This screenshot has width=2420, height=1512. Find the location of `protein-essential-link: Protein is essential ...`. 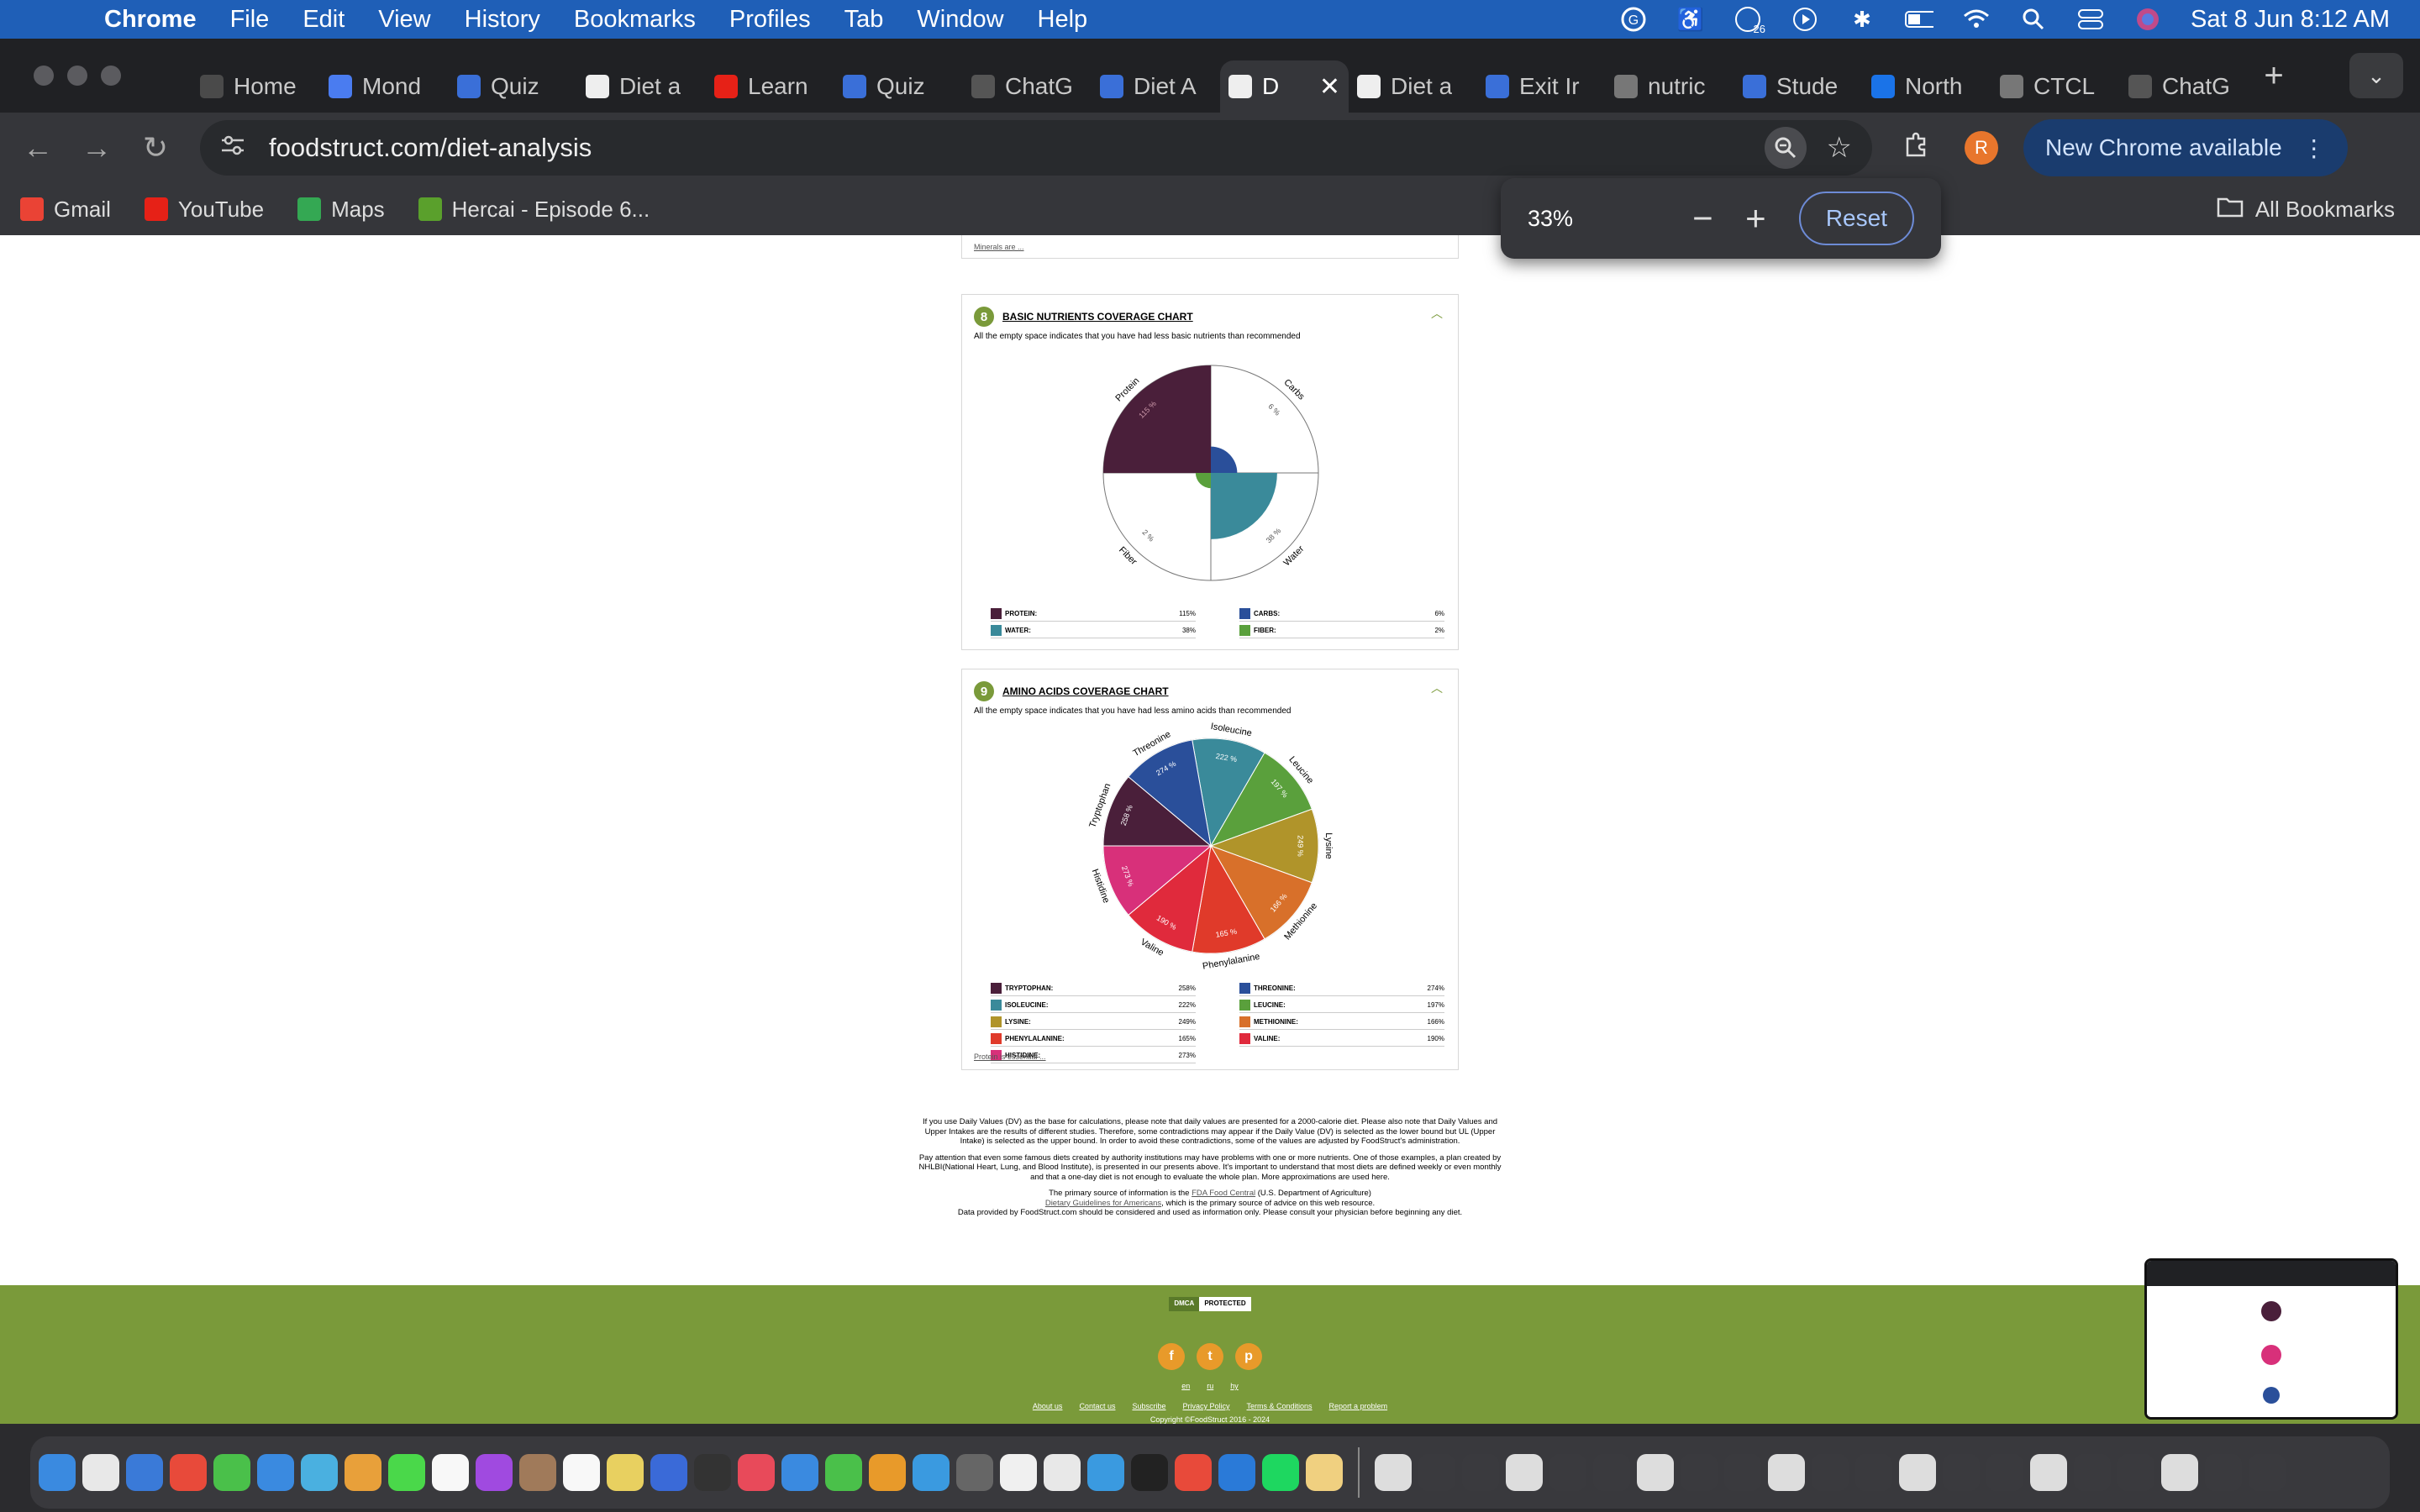

protein-essential-link: Protein is essential ... is located at coordinates (1010, 1057).